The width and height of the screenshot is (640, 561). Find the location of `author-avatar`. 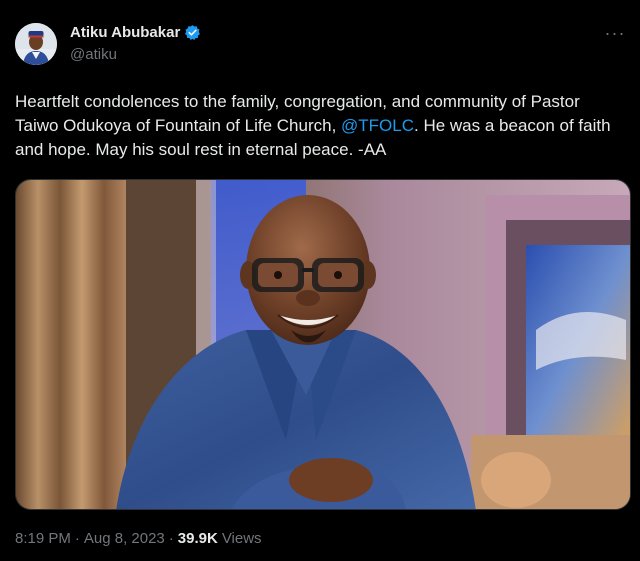

author-avatar is located at coordinates (36, 44).